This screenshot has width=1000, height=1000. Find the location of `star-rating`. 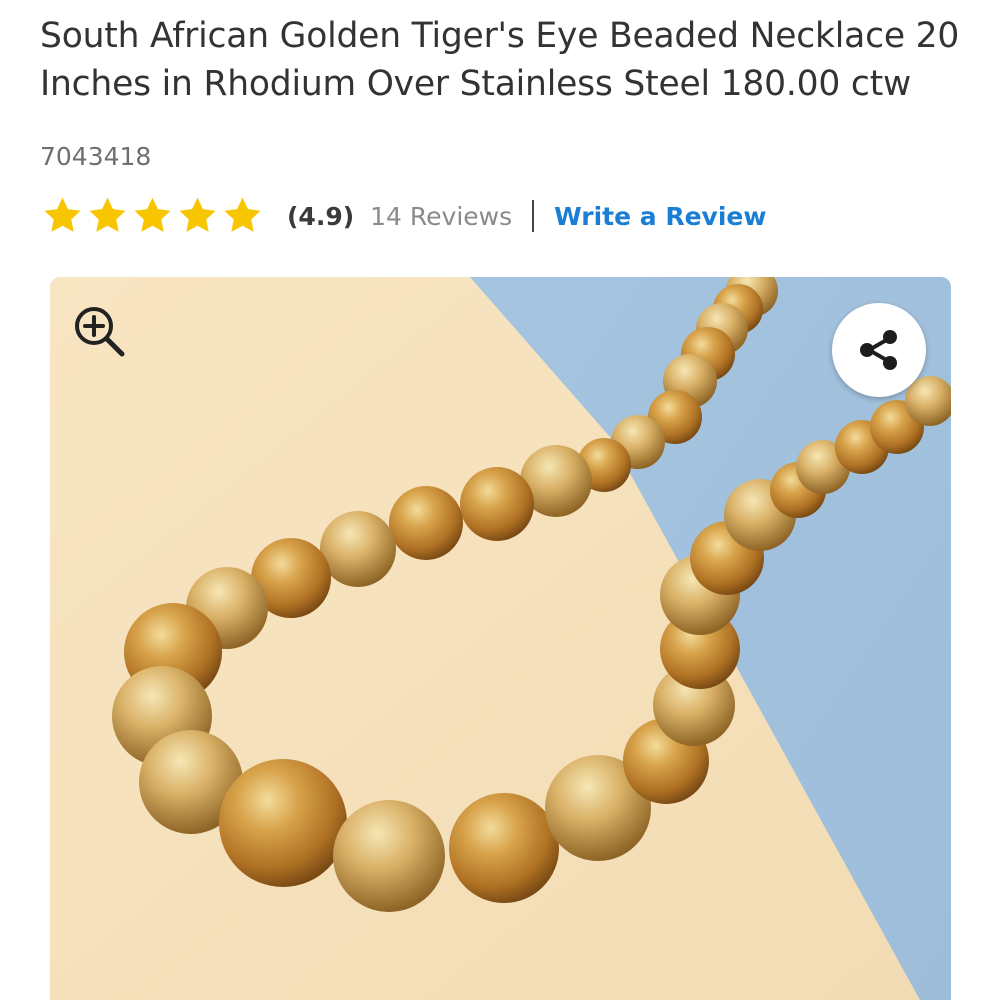

star-rating is located at coordinates (152, 216).